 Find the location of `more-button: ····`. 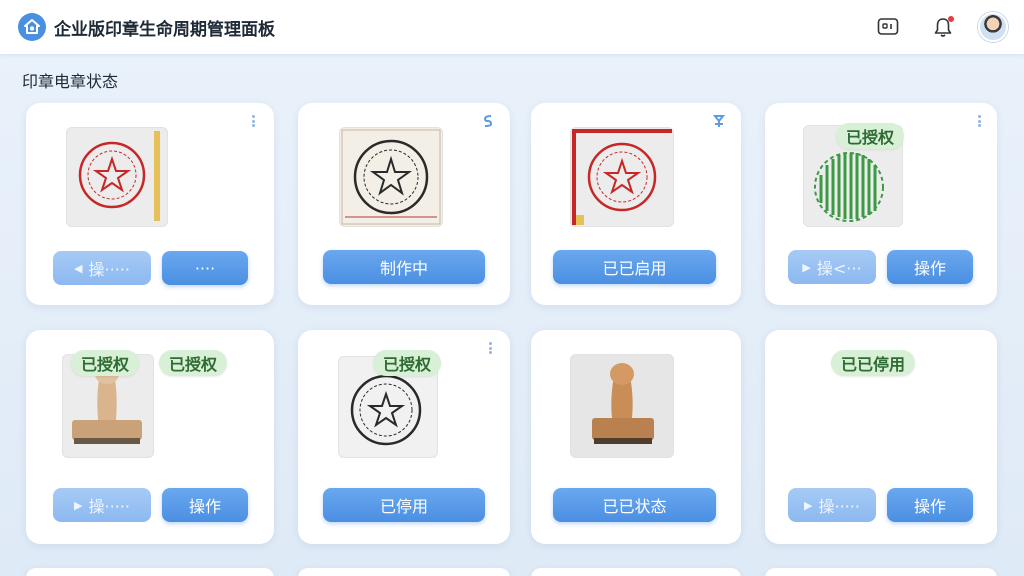

more-button: ···· is located at coordinates (205, 268).